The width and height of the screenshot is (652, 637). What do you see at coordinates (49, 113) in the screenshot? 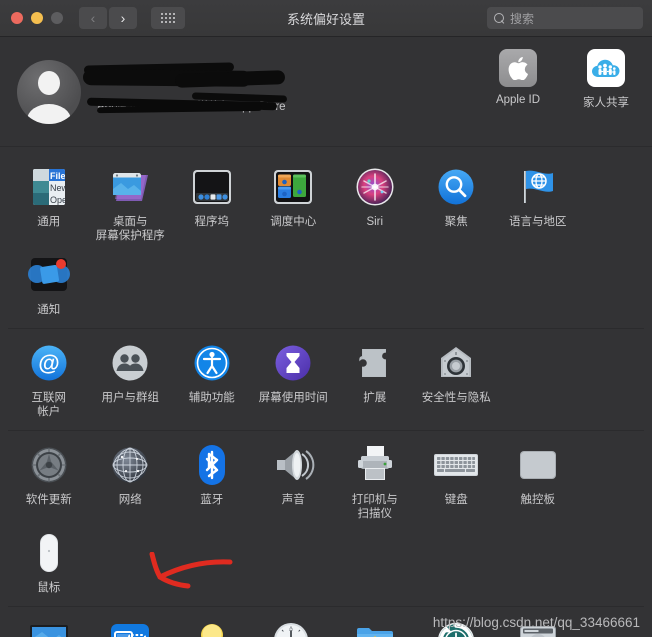
I see `avatar-body-icon` at bounding box center [49, 113].